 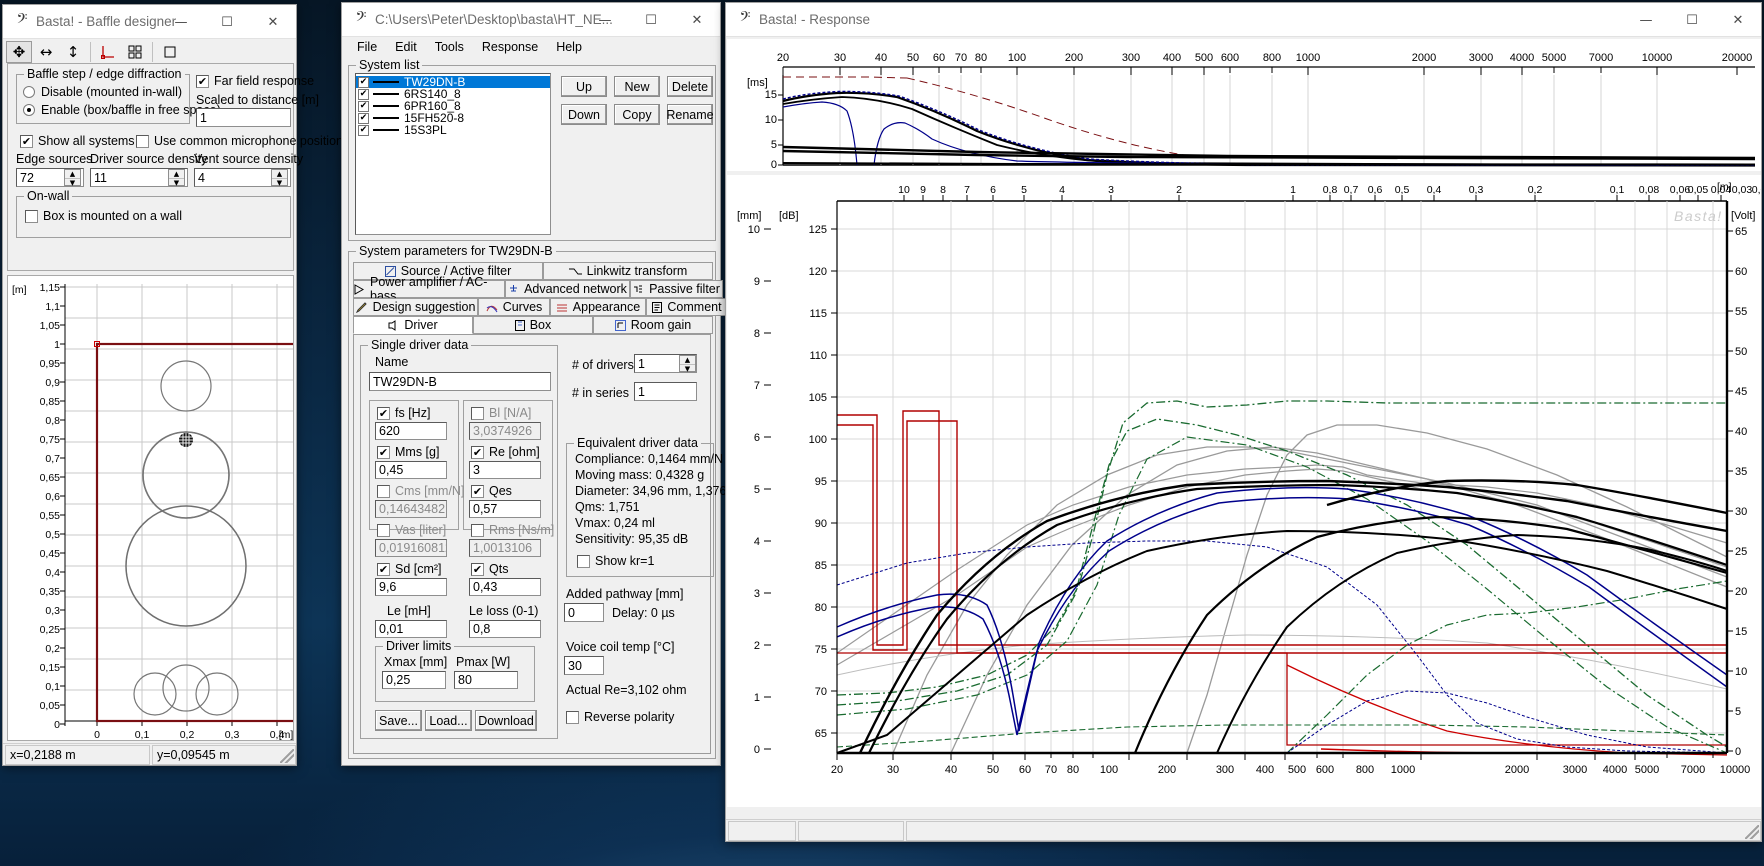 I want to click on maximize-button: ☐, so click(x=227, y=22).